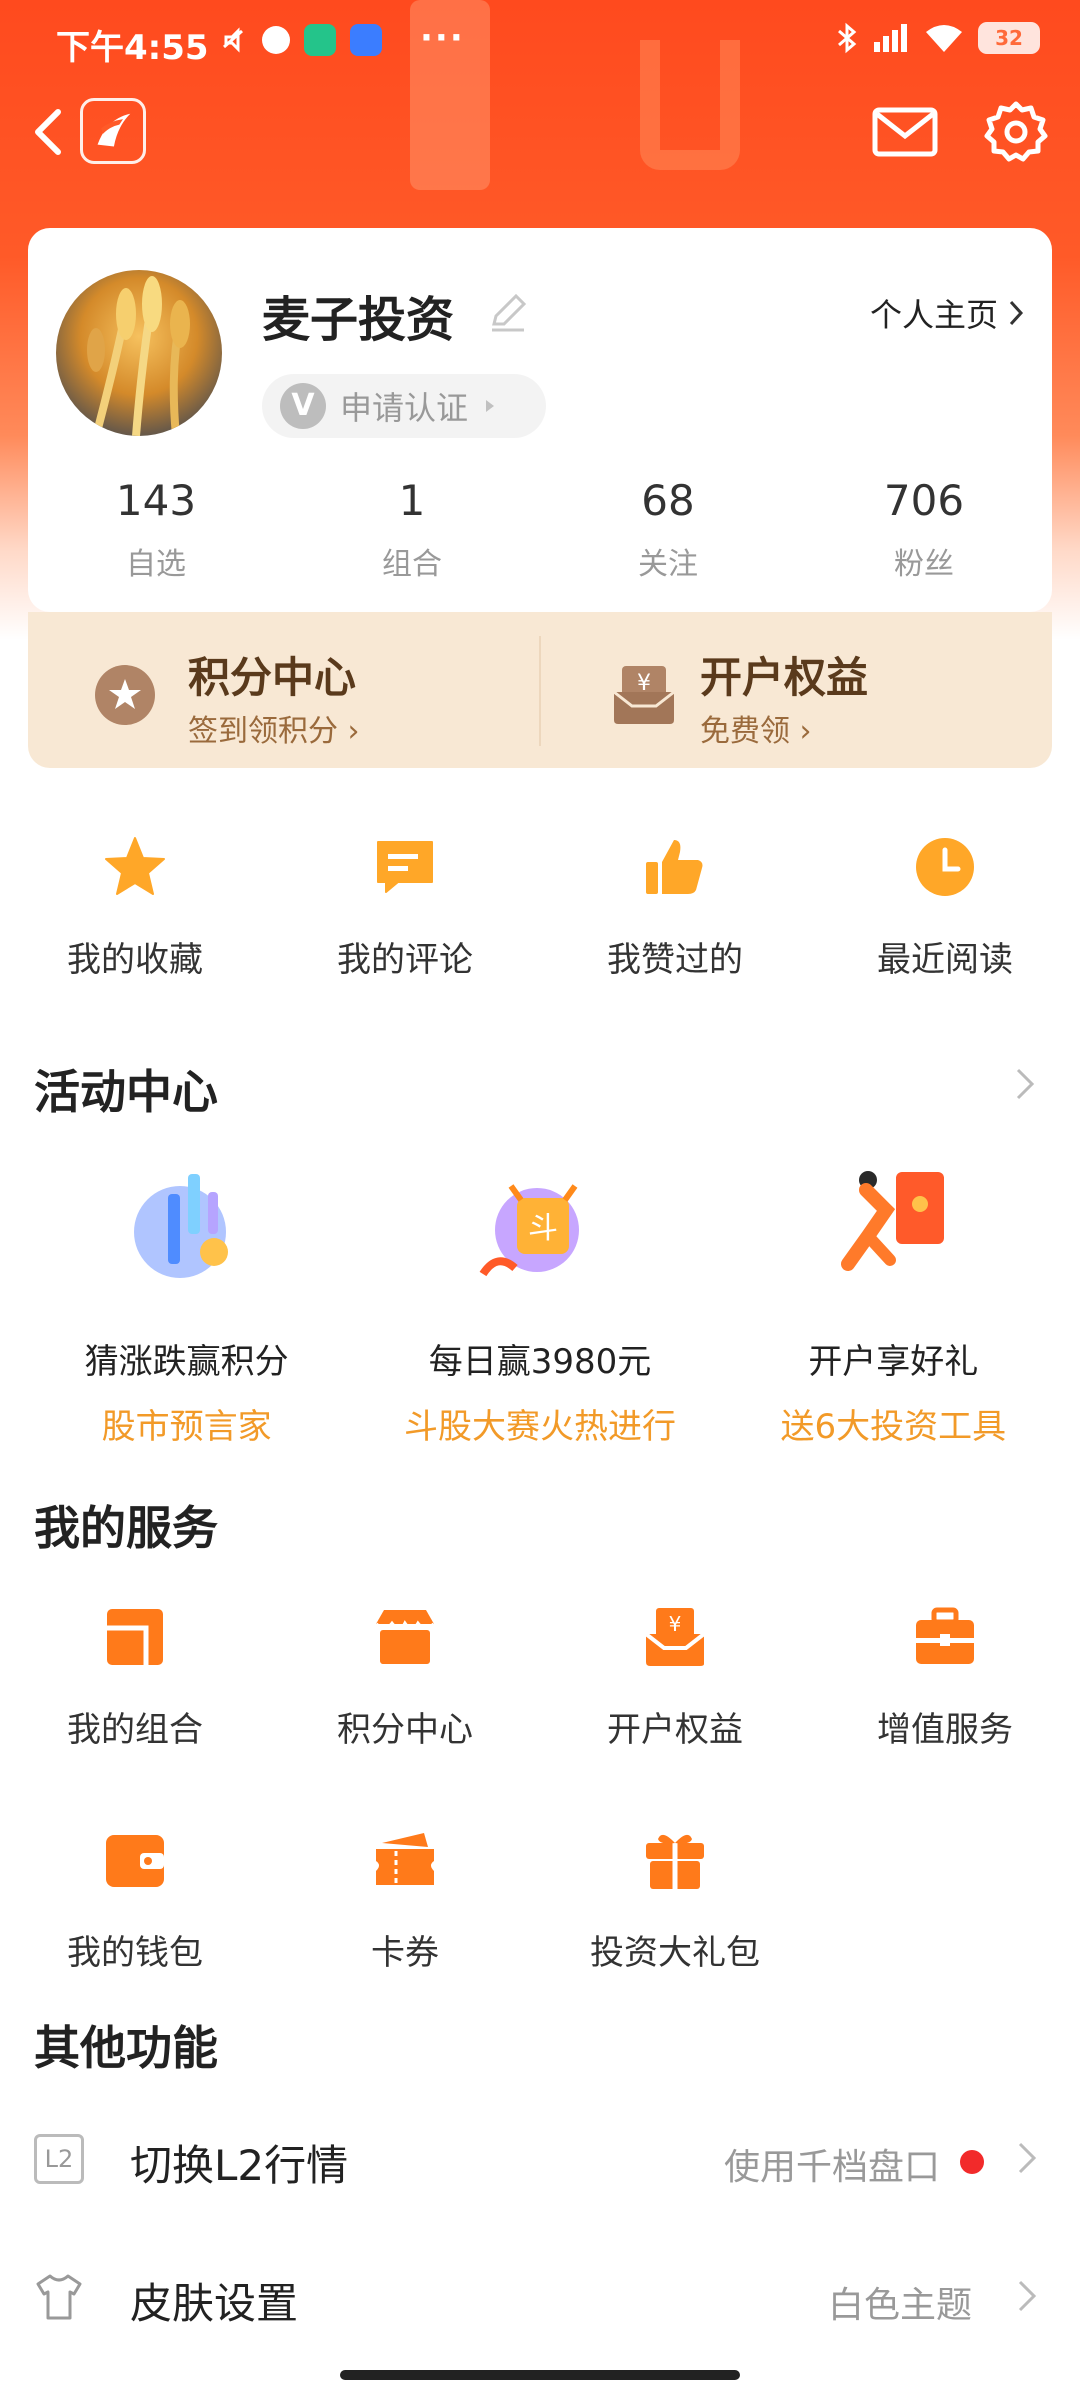 Image resolution: width=1080 pixels, height=2400 pixels. I want to click on stat-portfolio: 1 组合, so click(412, 536).